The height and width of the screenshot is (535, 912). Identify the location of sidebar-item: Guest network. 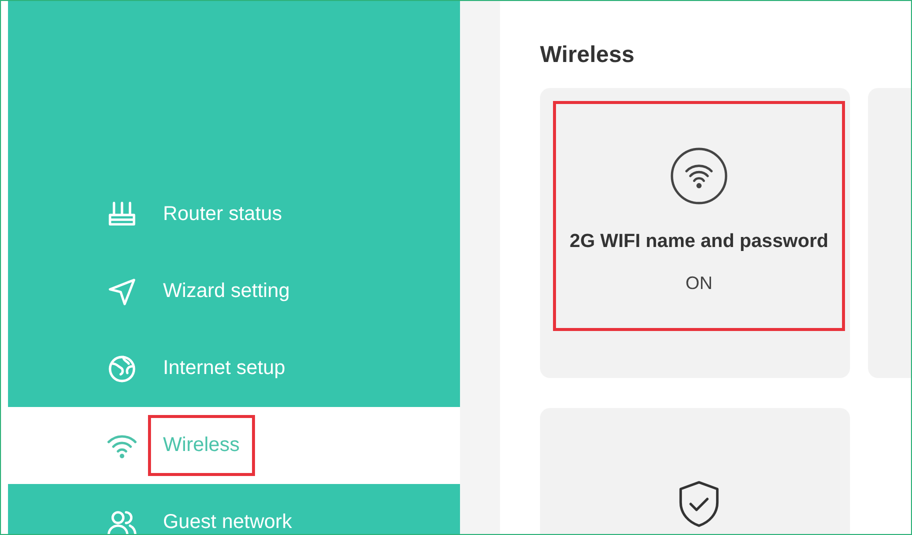
(234, 509).